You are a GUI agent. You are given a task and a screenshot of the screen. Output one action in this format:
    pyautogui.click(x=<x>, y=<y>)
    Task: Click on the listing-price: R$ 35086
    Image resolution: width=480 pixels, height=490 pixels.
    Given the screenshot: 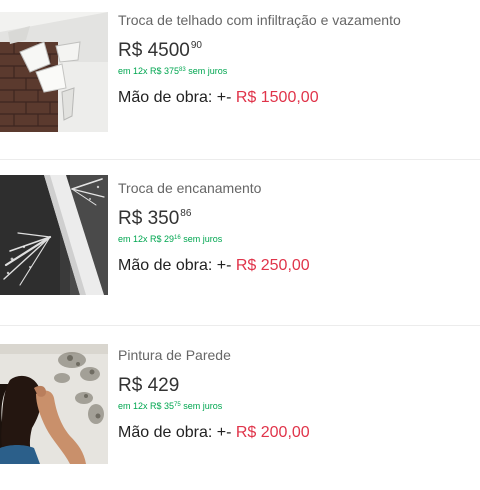 What is the action you would take?
    pyautogui.click(x=299, y=216)
    